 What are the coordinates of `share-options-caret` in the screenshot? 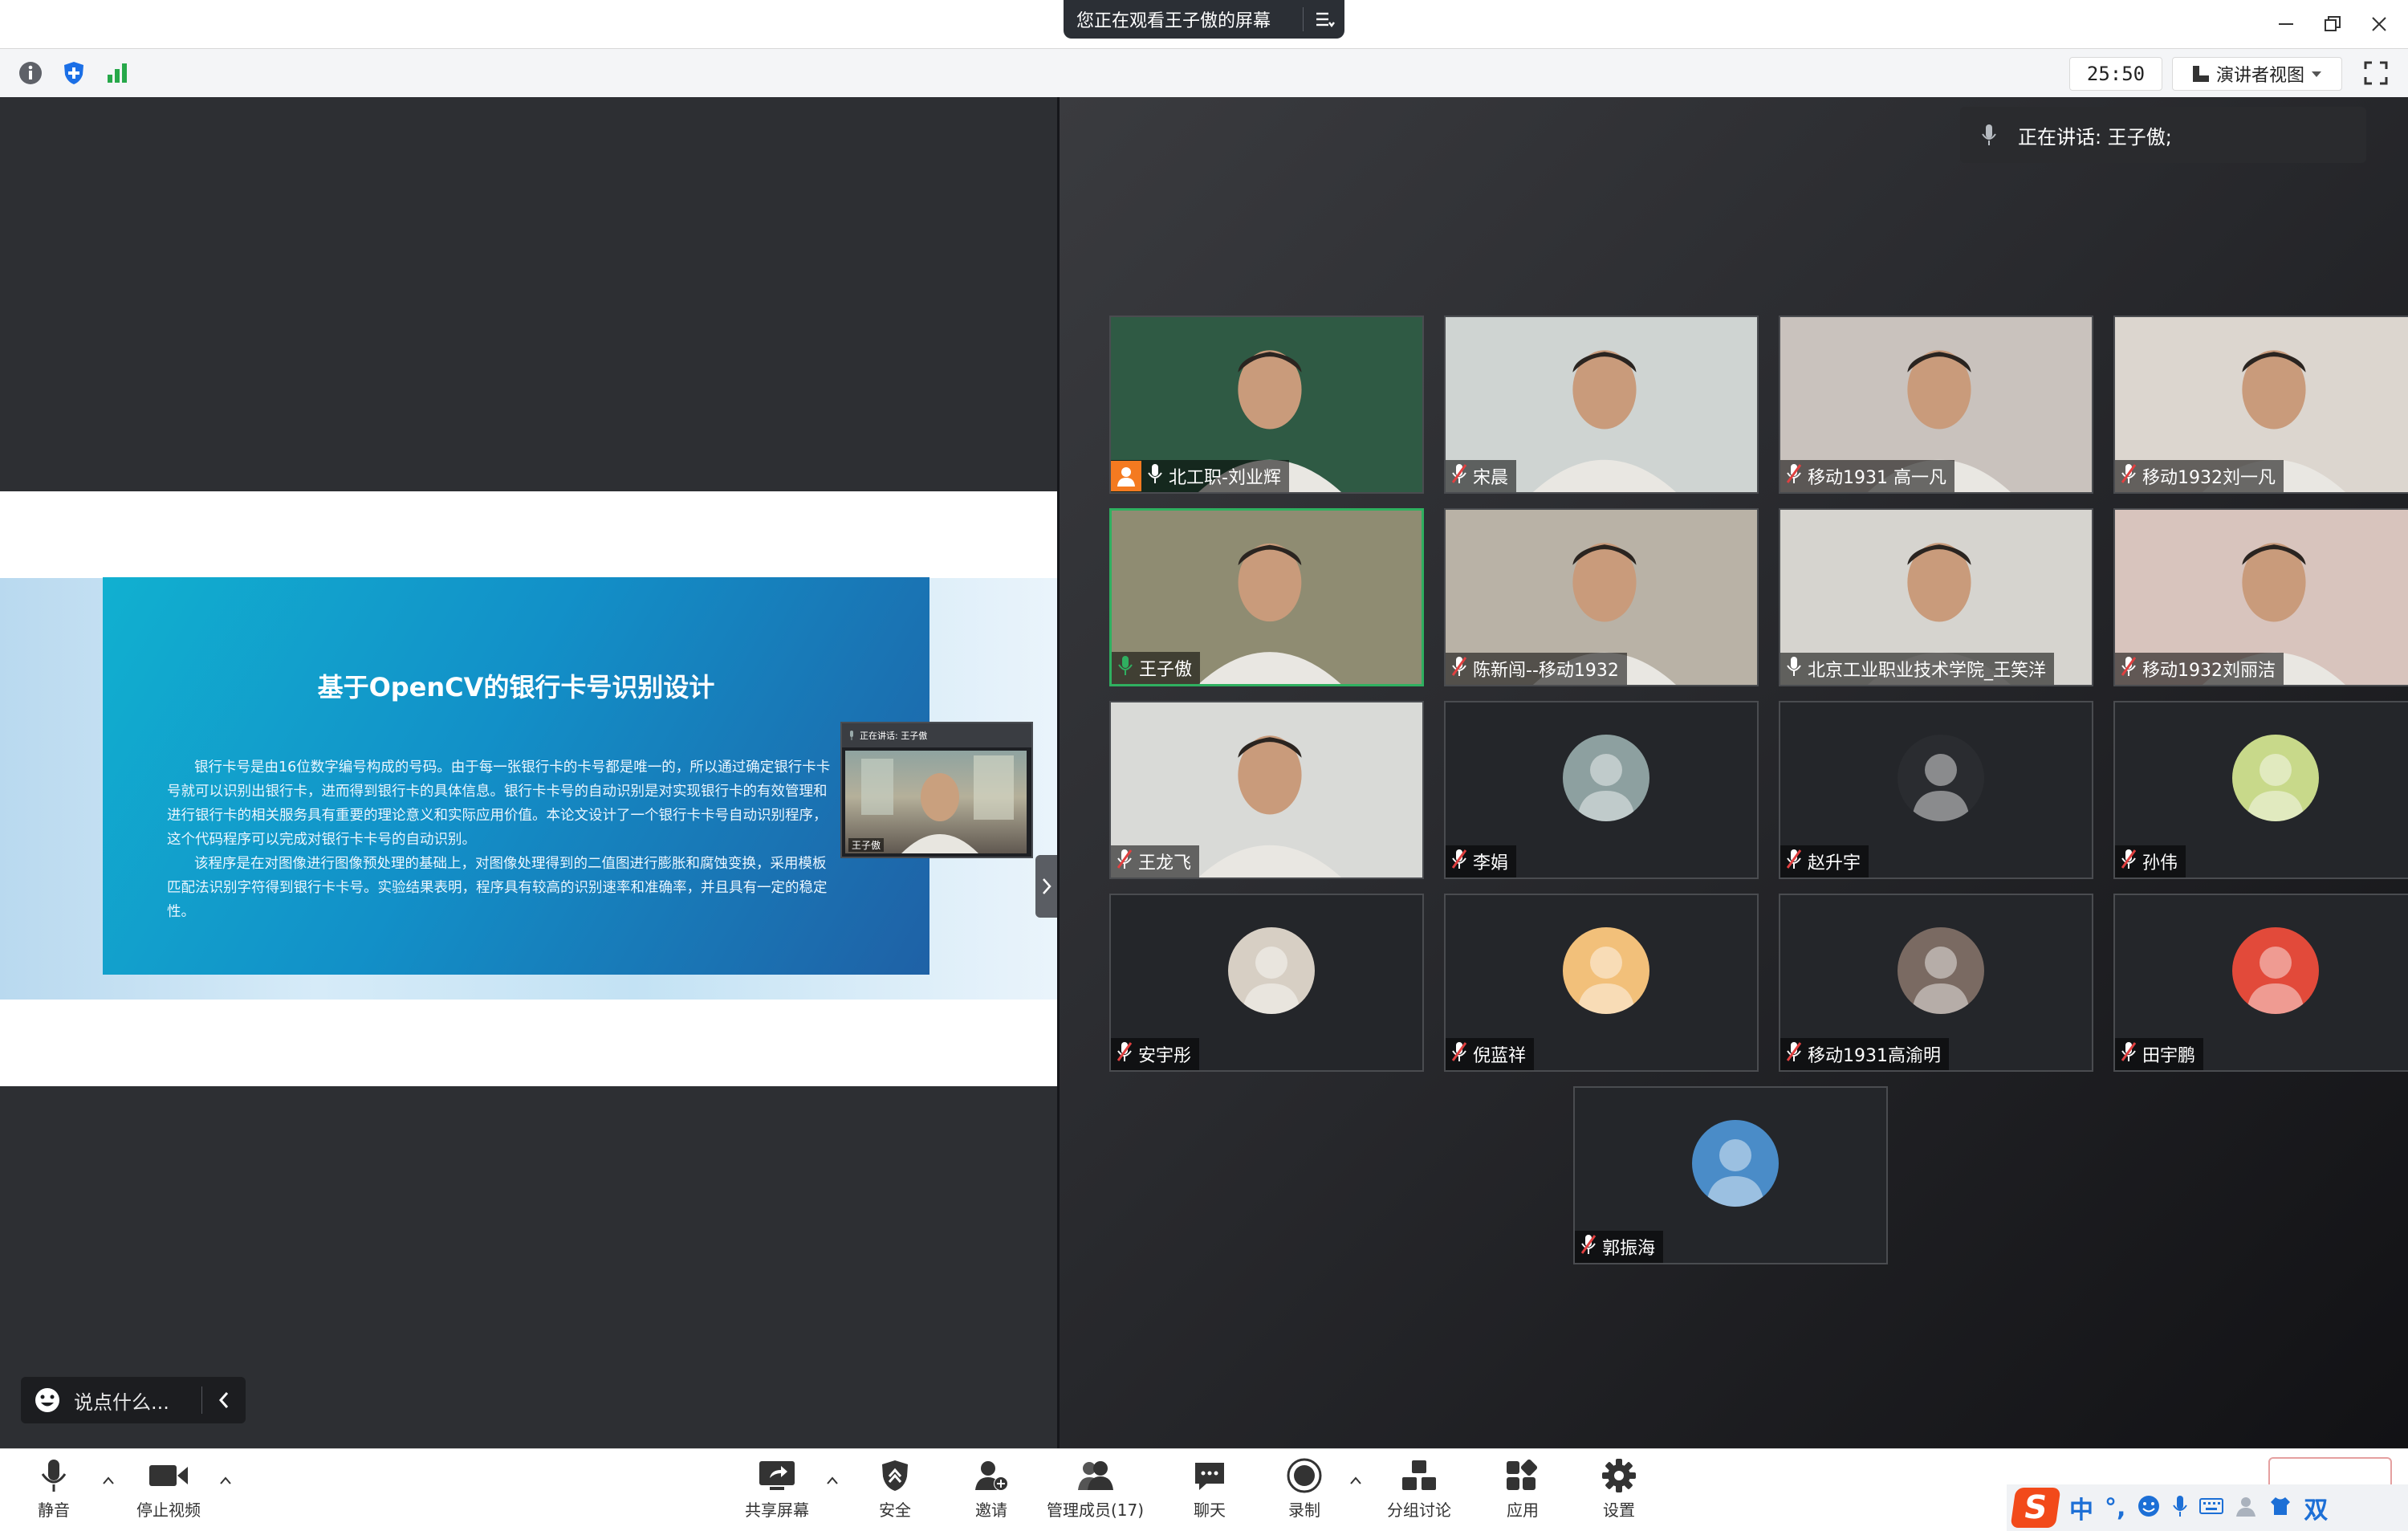 It's located at (832, 1480).